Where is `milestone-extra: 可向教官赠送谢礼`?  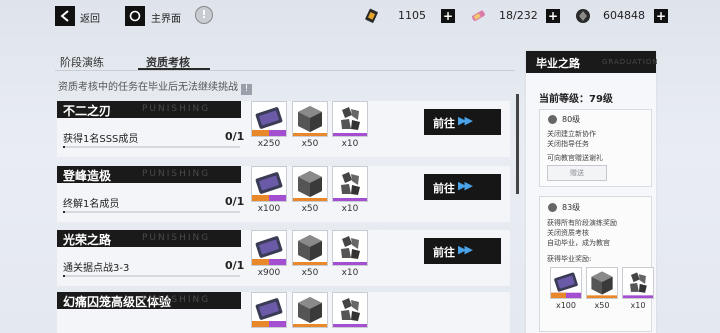
milestone-extra: 可向教官赠送谢礼 is located at coordinates (575, 158).